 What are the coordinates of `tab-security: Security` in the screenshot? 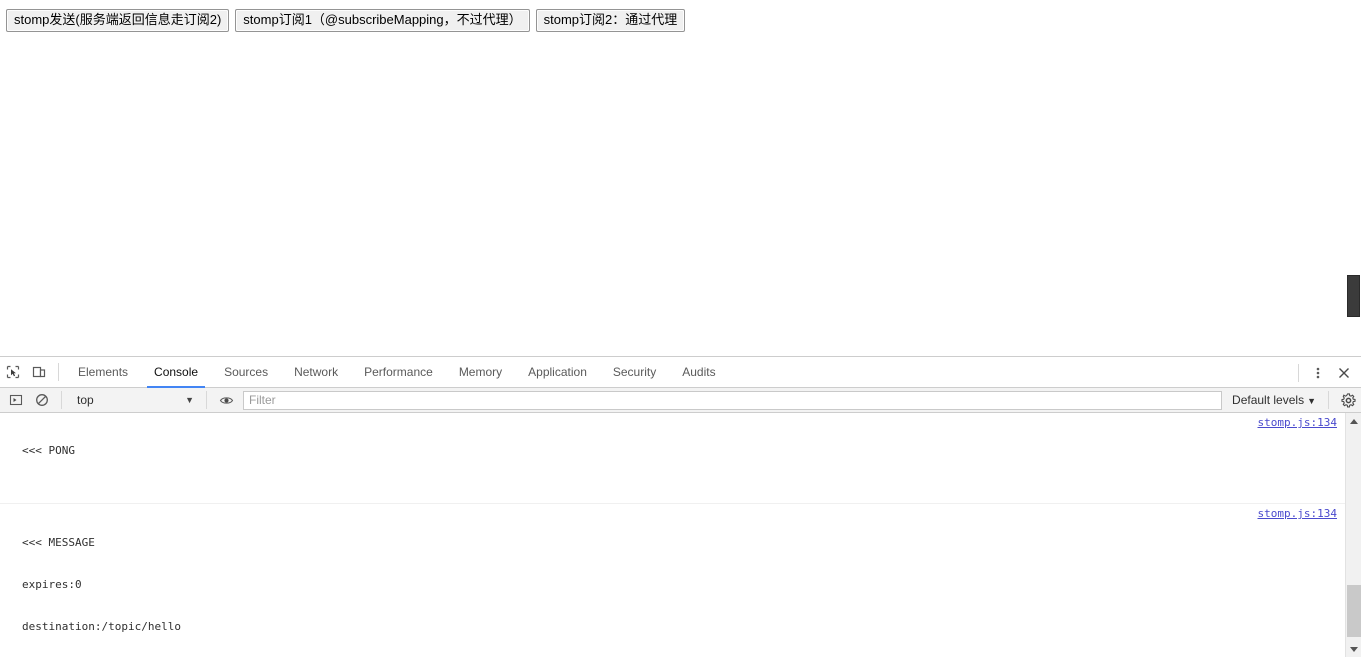 It's located at (634, 372).